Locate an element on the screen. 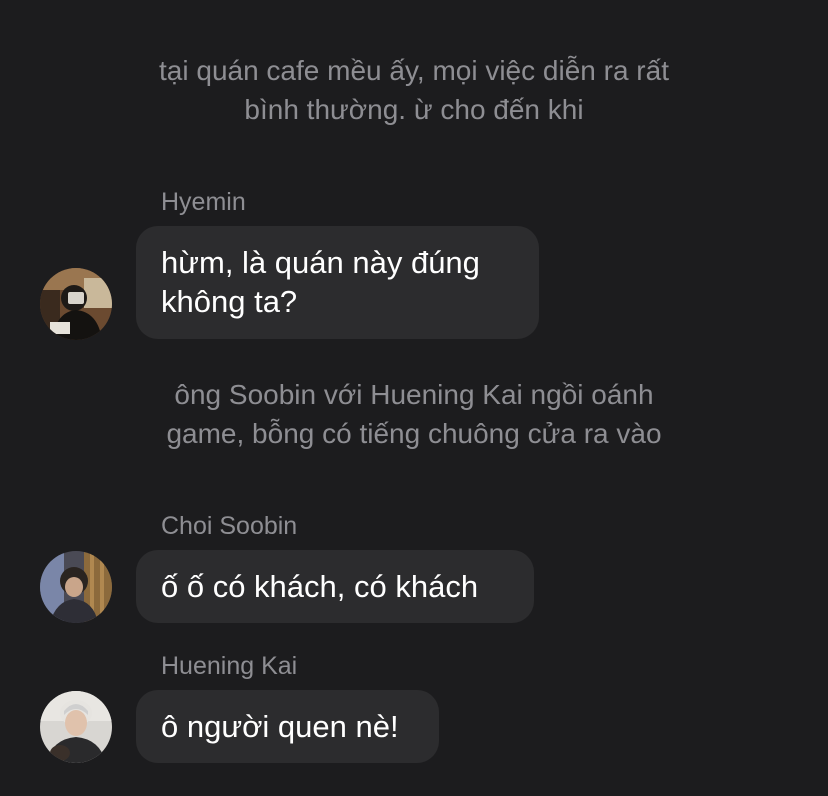 This screenshot has height=796, width=828. avatar-hyemin-icon is located at coordinates (76, 304).